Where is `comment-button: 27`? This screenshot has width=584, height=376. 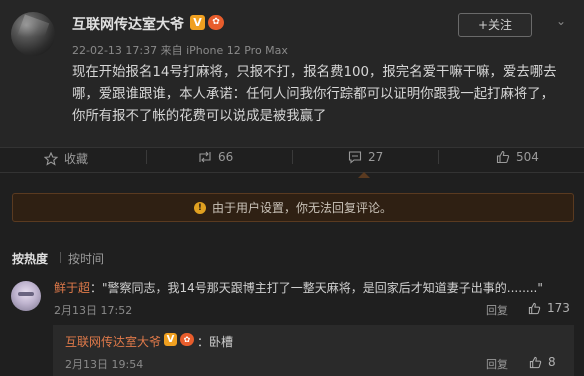 comment-button: 27 is located at coordinates (365, 157).